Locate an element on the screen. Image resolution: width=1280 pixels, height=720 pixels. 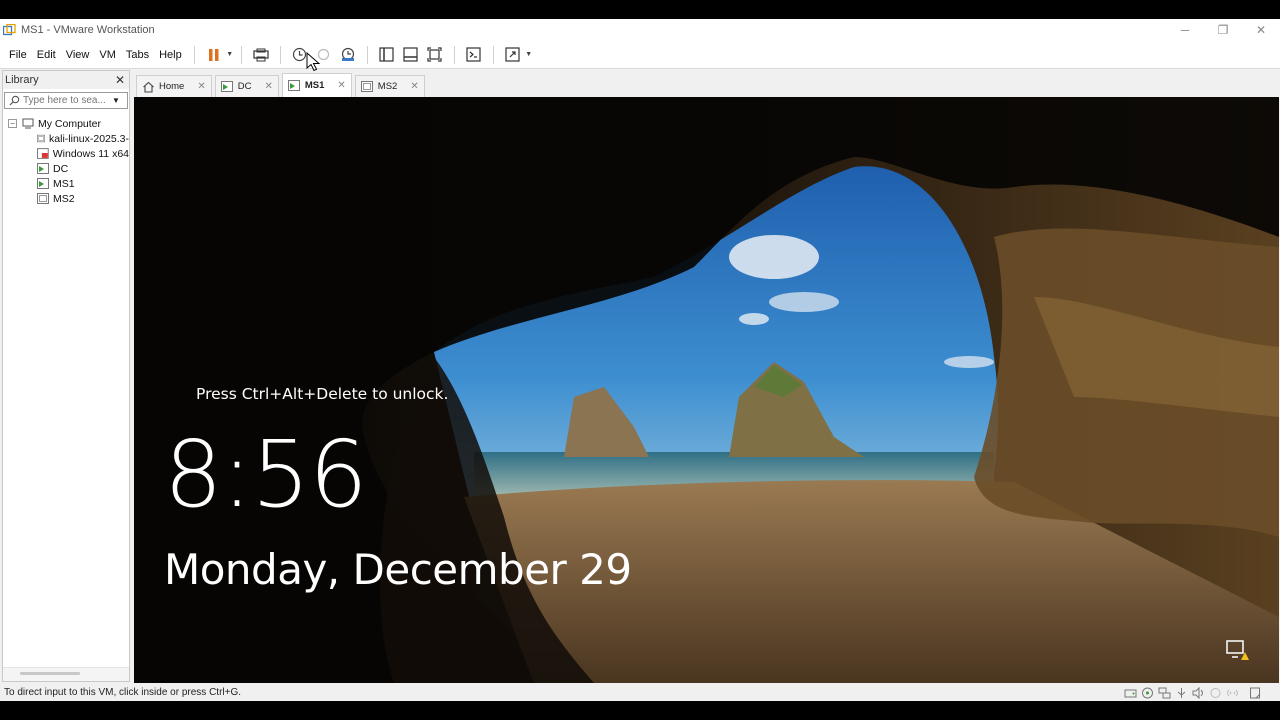
library-header: Library ✕ is located at coordinates (66, 80).